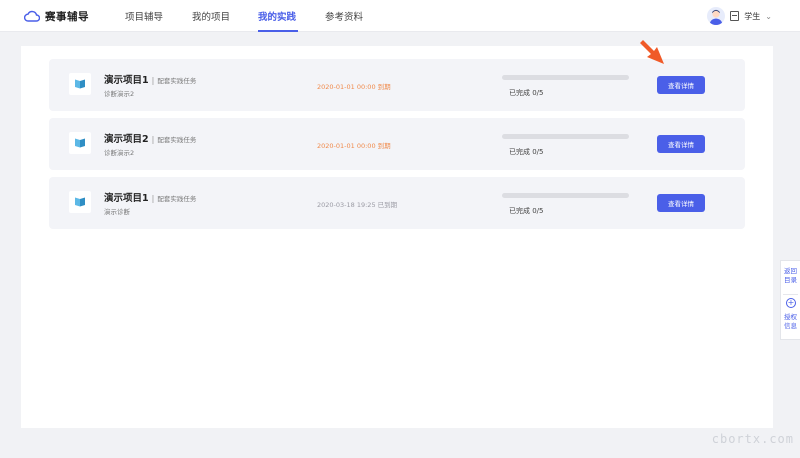 The width and height of the screenshot is (800, 458). I want to click on cloud-icon, so click(32, 16).